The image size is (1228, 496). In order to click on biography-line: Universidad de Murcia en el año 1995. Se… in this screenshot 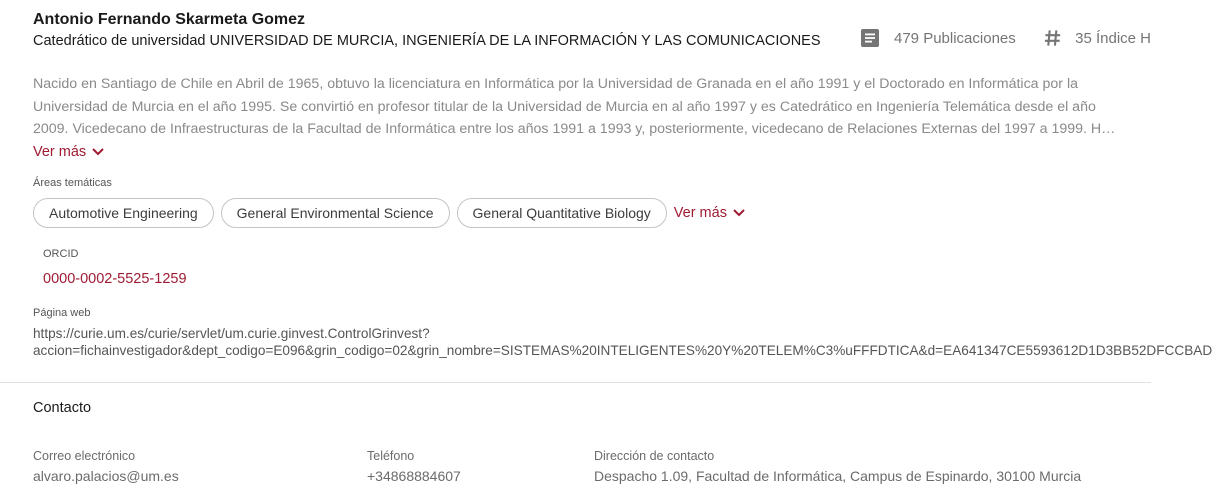, I will do `click(564, 106)`.